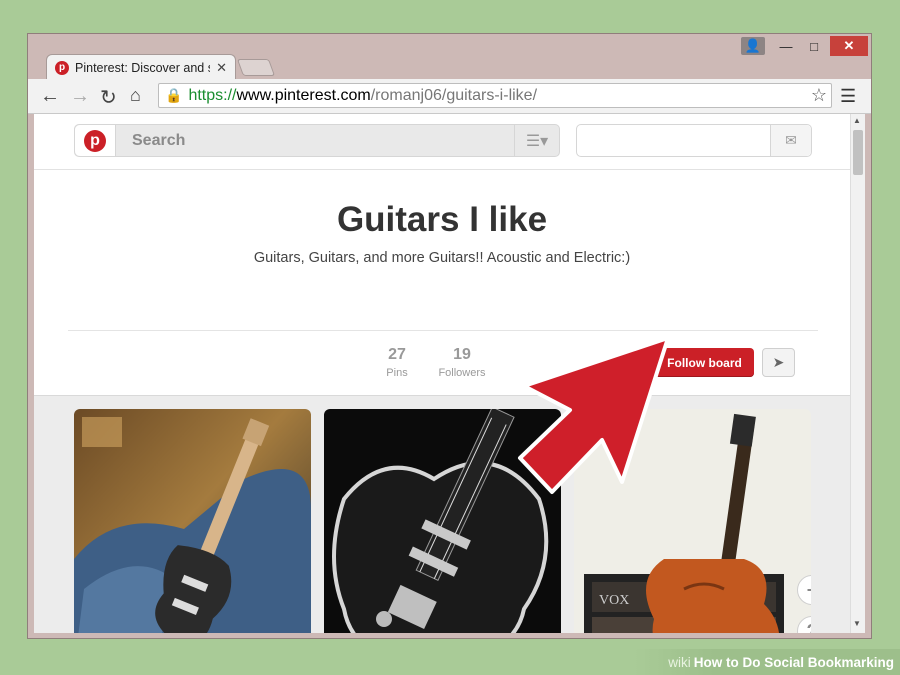  Describe the element at coordinates (80, 96) in the screenshot. I see `forward-icon: →` at that location.